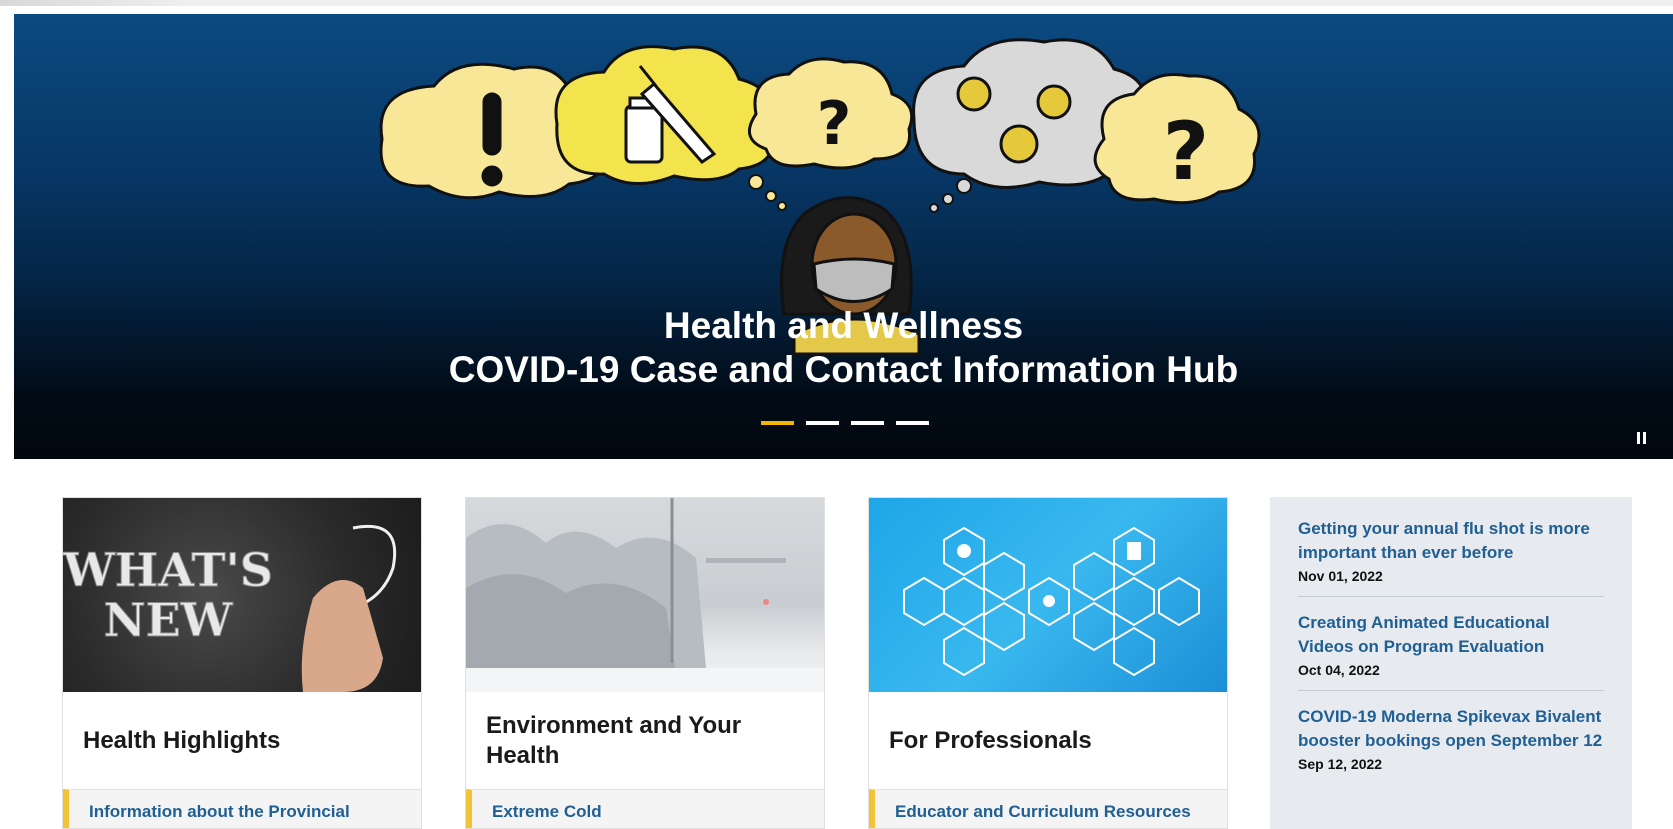  I want to click on card-image-frost-trees, so click(645, 595).